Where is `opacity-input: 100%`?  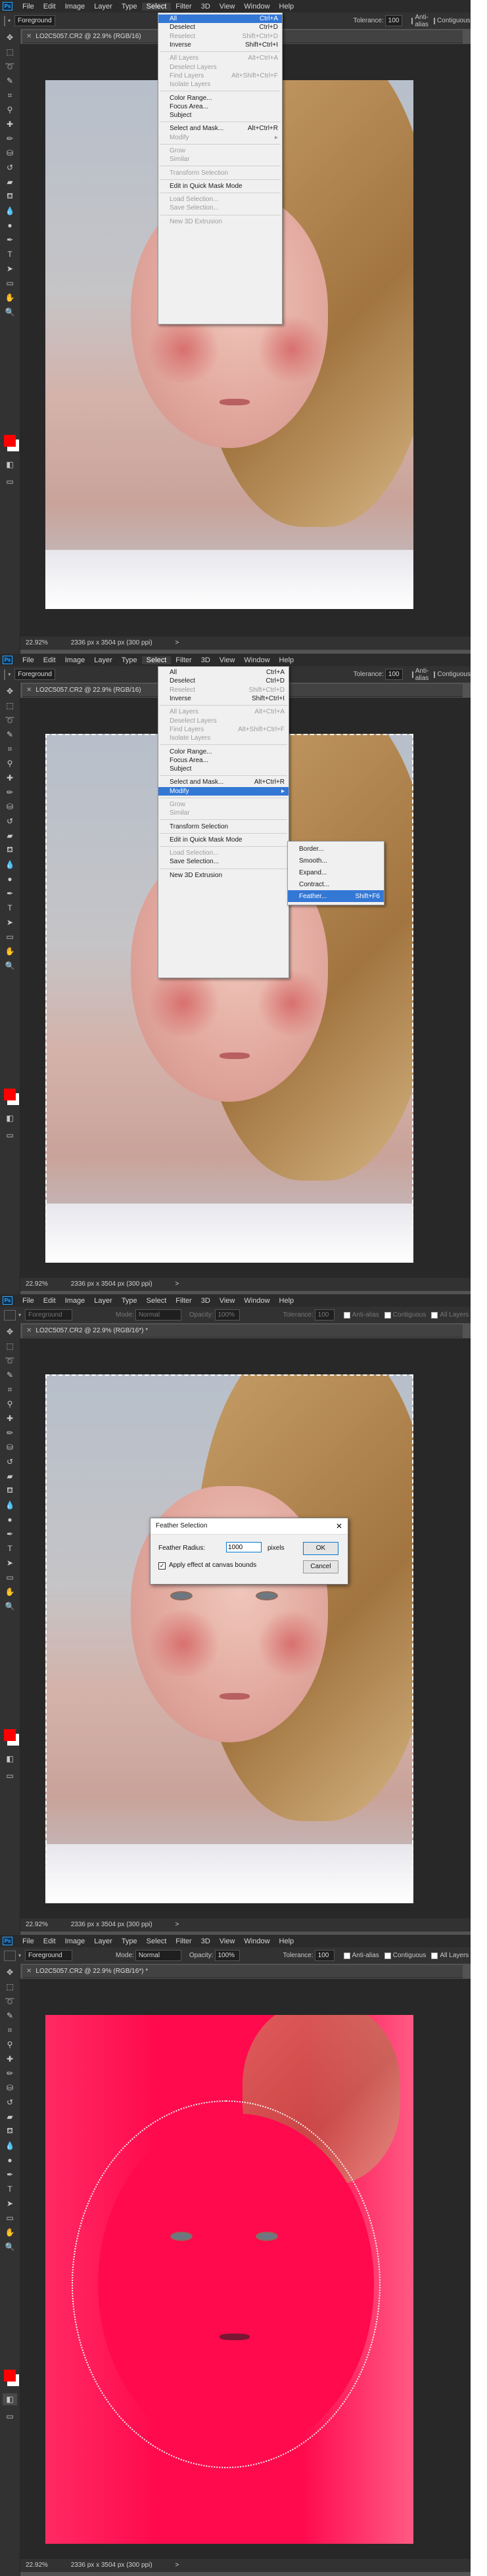 opacity-input: 100% is located at coordinates (227, 1315).